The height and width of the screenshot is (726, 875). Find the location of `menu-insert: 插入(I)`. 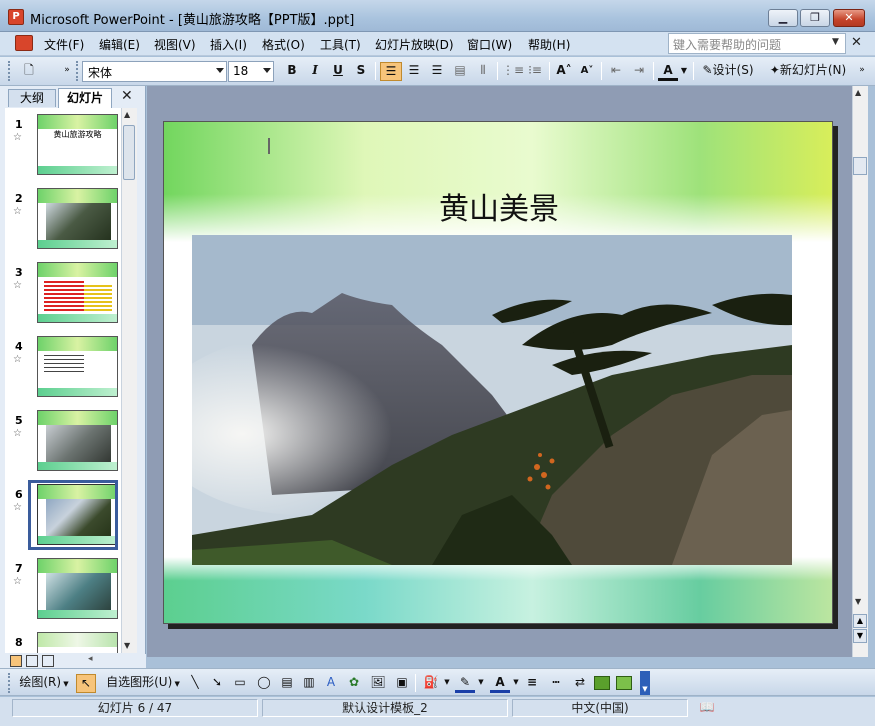

menu-insert: 插入(I) is located at coordinates (228, 44).